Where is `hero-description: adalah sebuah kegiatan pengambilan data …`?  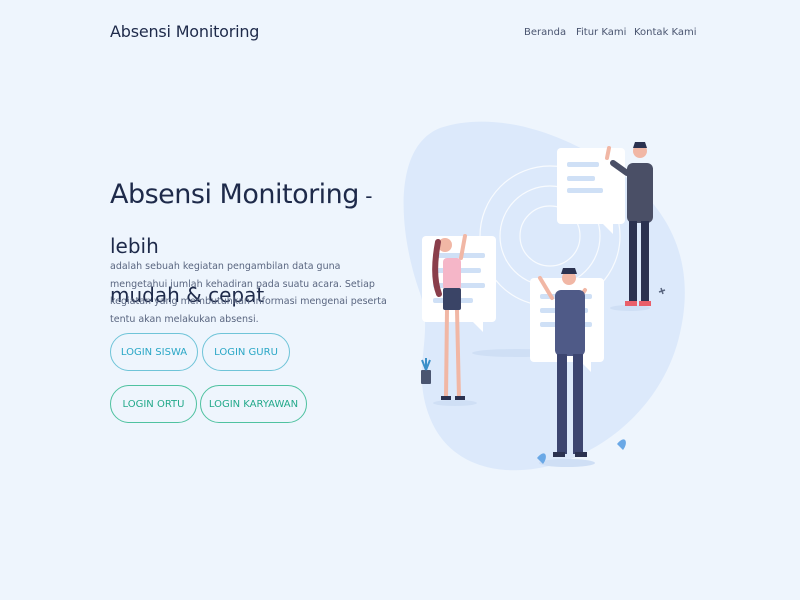
hero-description: adalah sebuah kegiatan pengambilan data … is located at coordinates (248, 293).